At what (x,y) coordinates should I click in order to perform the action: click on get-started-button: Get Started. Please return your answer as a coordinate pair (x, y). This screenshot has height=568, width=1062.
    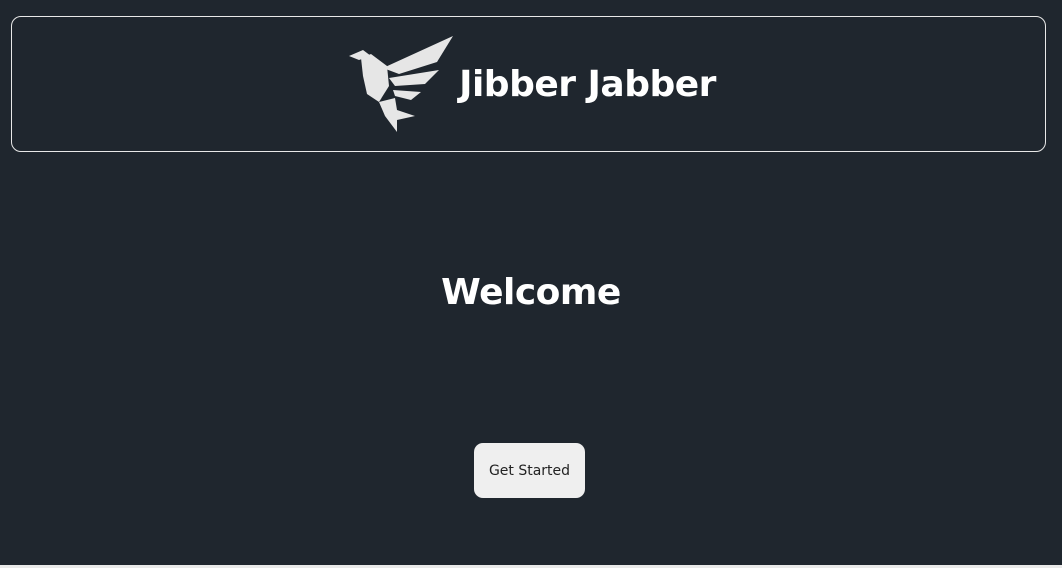
    Looking at the image, I should click on (529, 470).